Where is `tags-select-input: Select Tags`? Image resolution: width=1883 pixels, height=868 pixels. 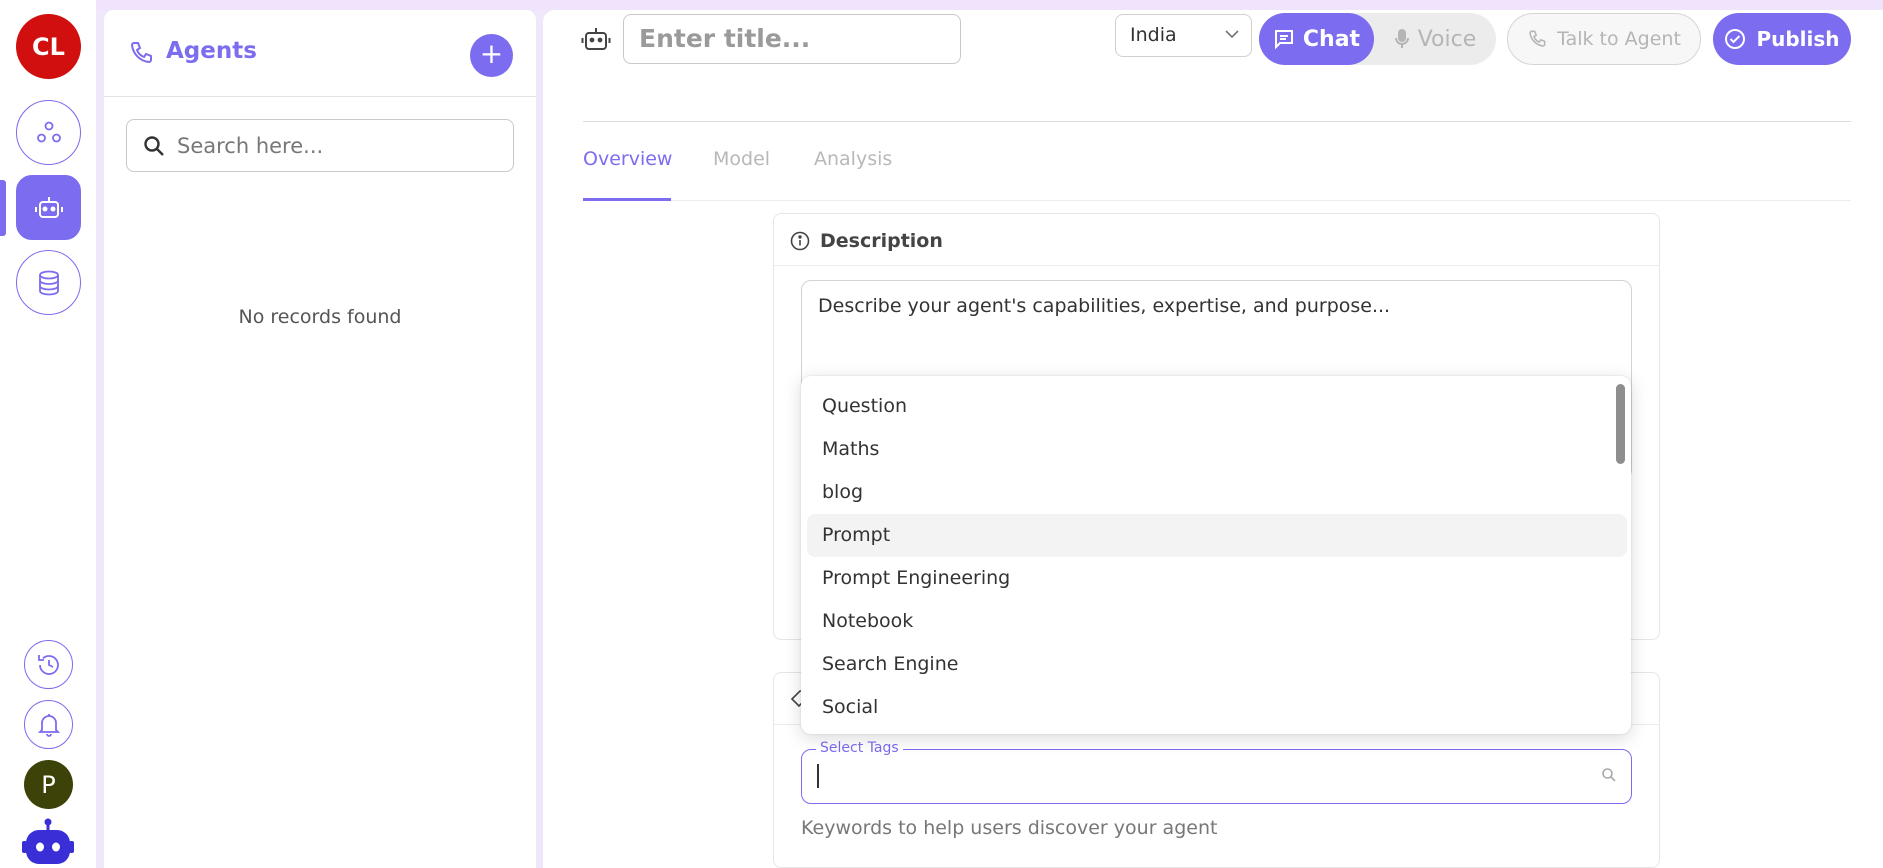 tags-select-input: Select Tags is located at coordinates (1216, 772).